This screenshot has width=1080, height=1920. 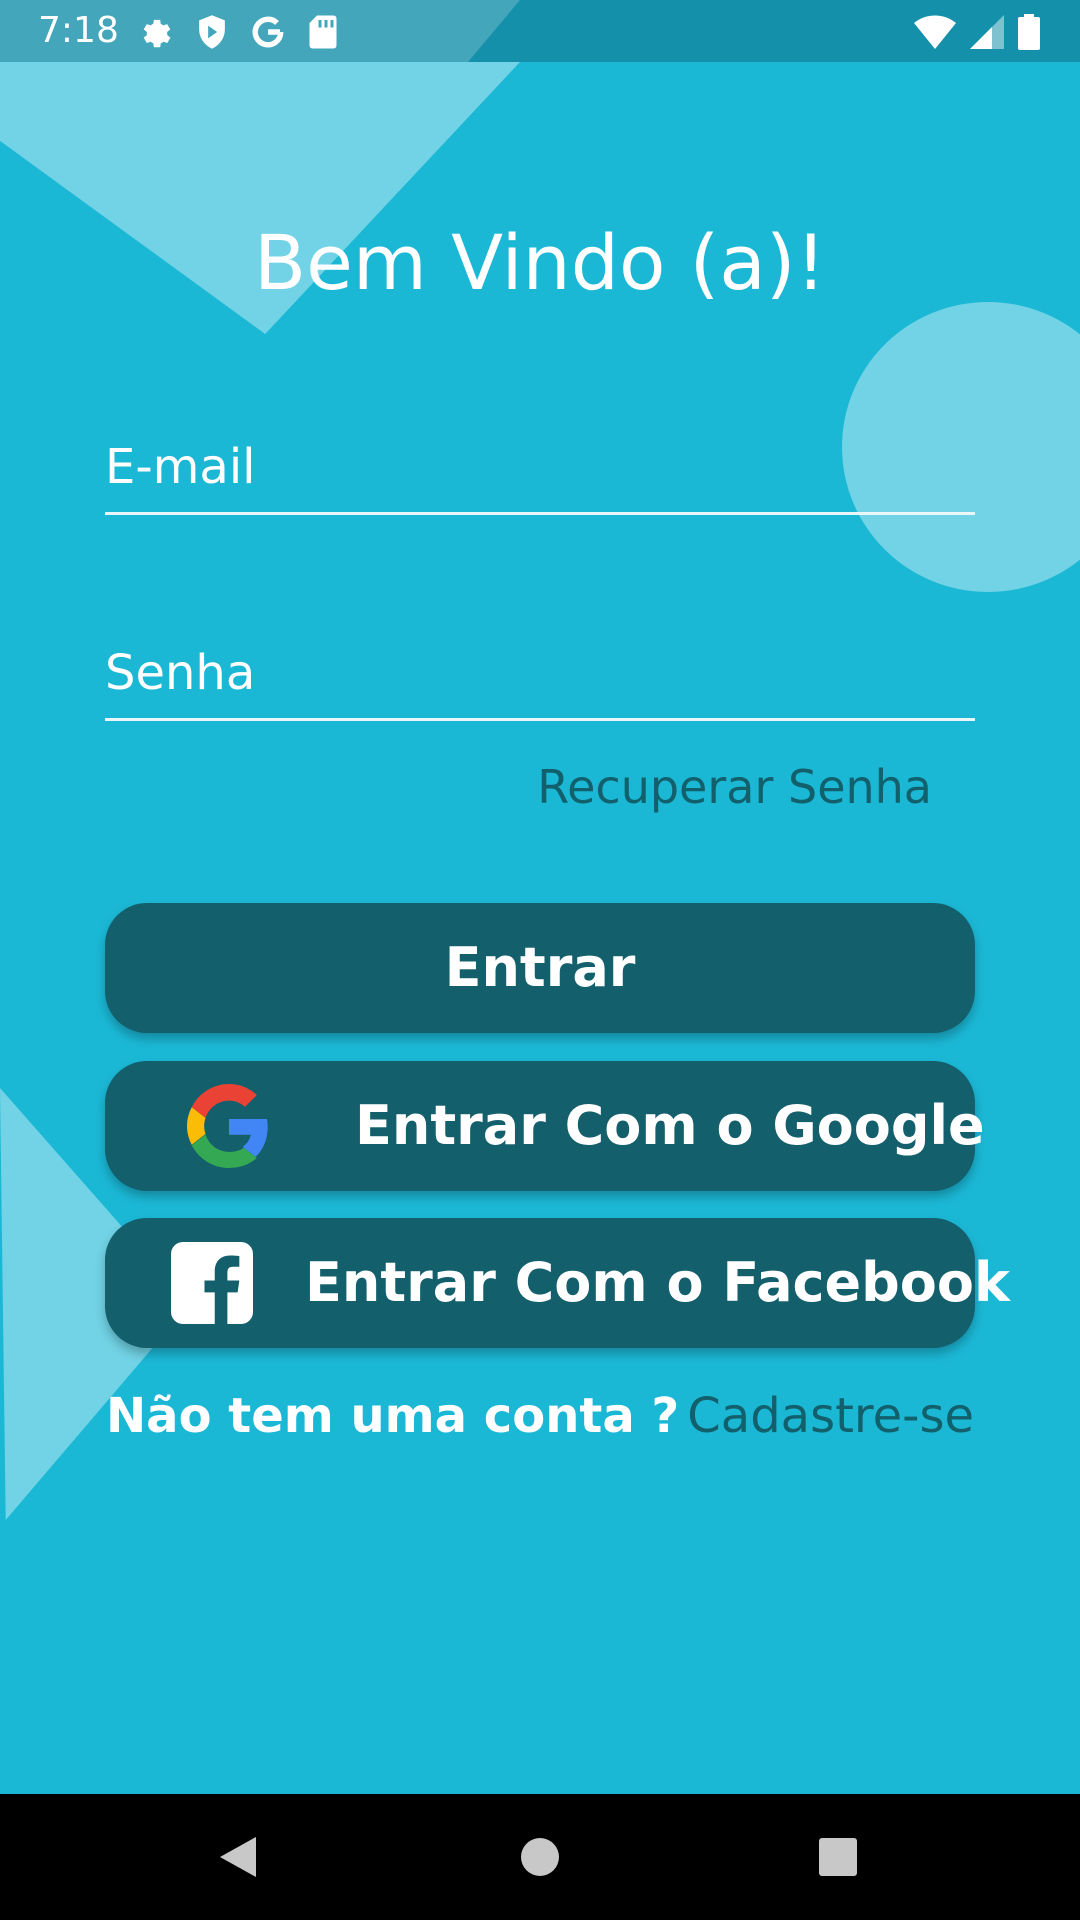 I want to click on google-logo-icon, so click(x=227, y=1126).